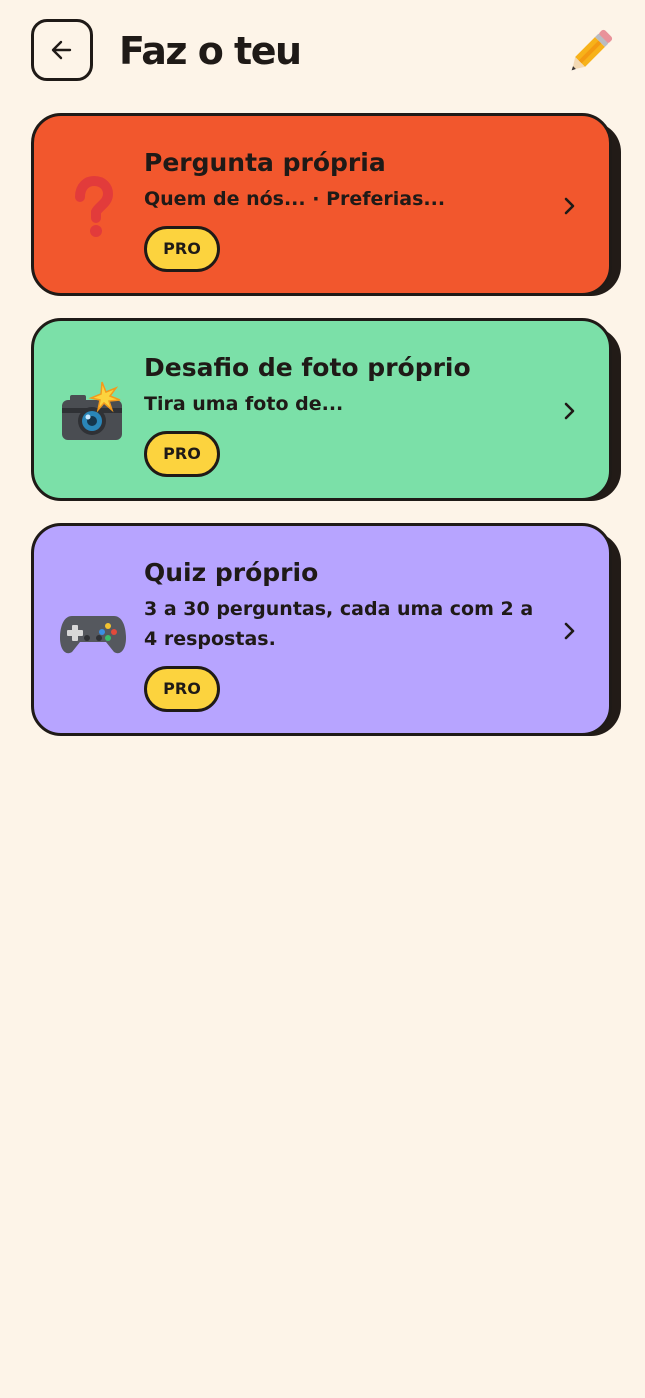  Describe the element at coordinates (307, 367) in the screenshot. I see `card-title: Desafio de foto próprio` at that location.